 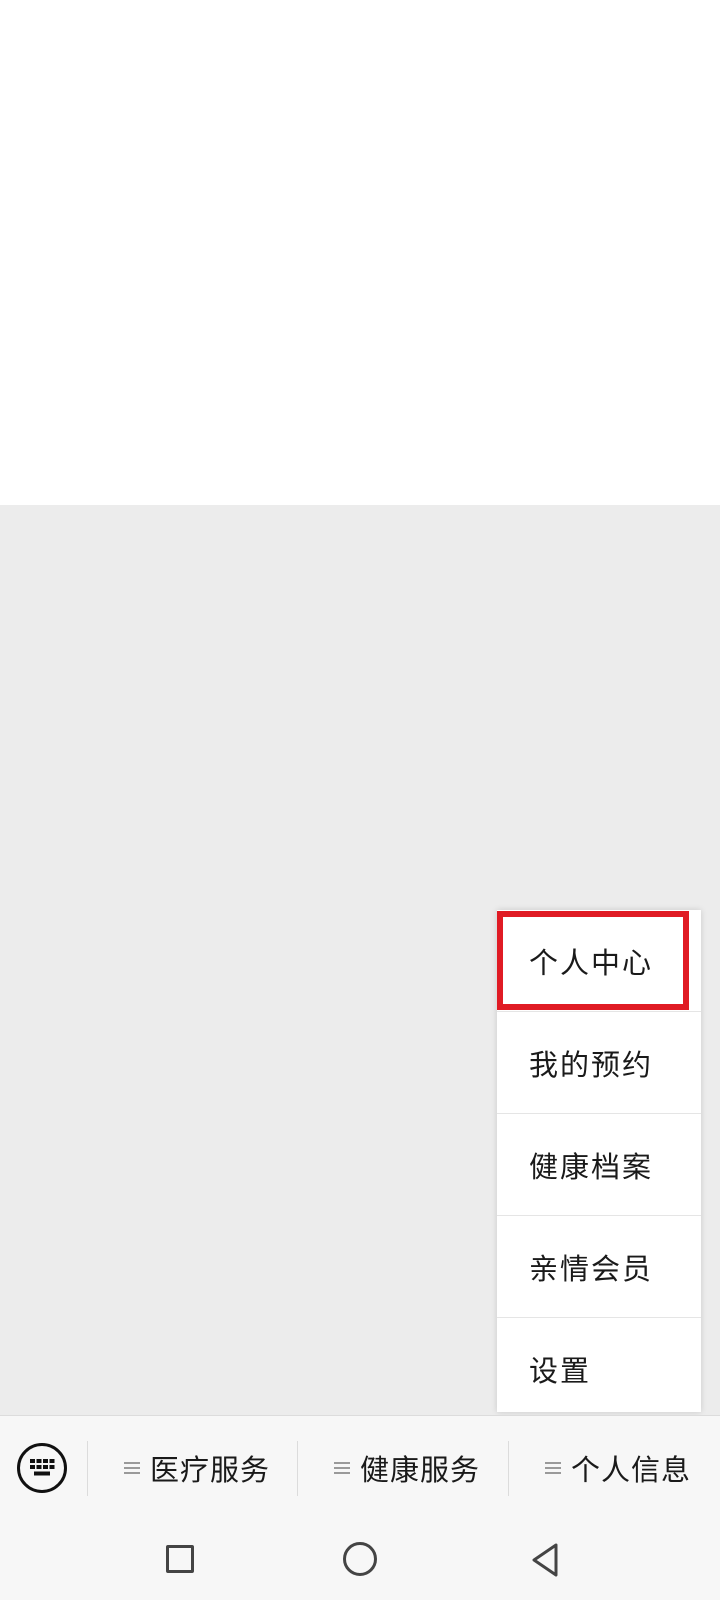 I want to click on tab-label: 个人信息, so click(x=631, y=1470).